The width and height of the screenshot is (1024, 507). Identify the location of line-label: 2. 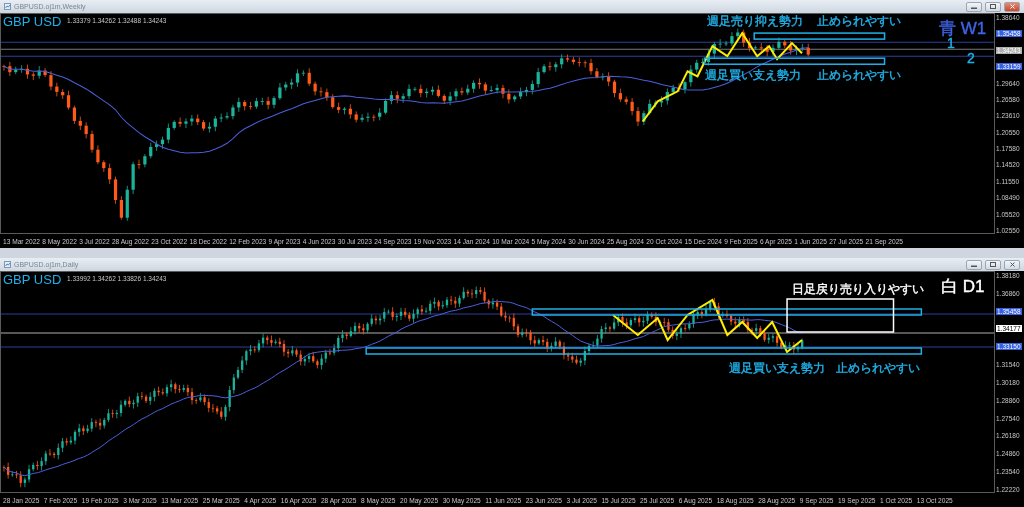
(971, 58).